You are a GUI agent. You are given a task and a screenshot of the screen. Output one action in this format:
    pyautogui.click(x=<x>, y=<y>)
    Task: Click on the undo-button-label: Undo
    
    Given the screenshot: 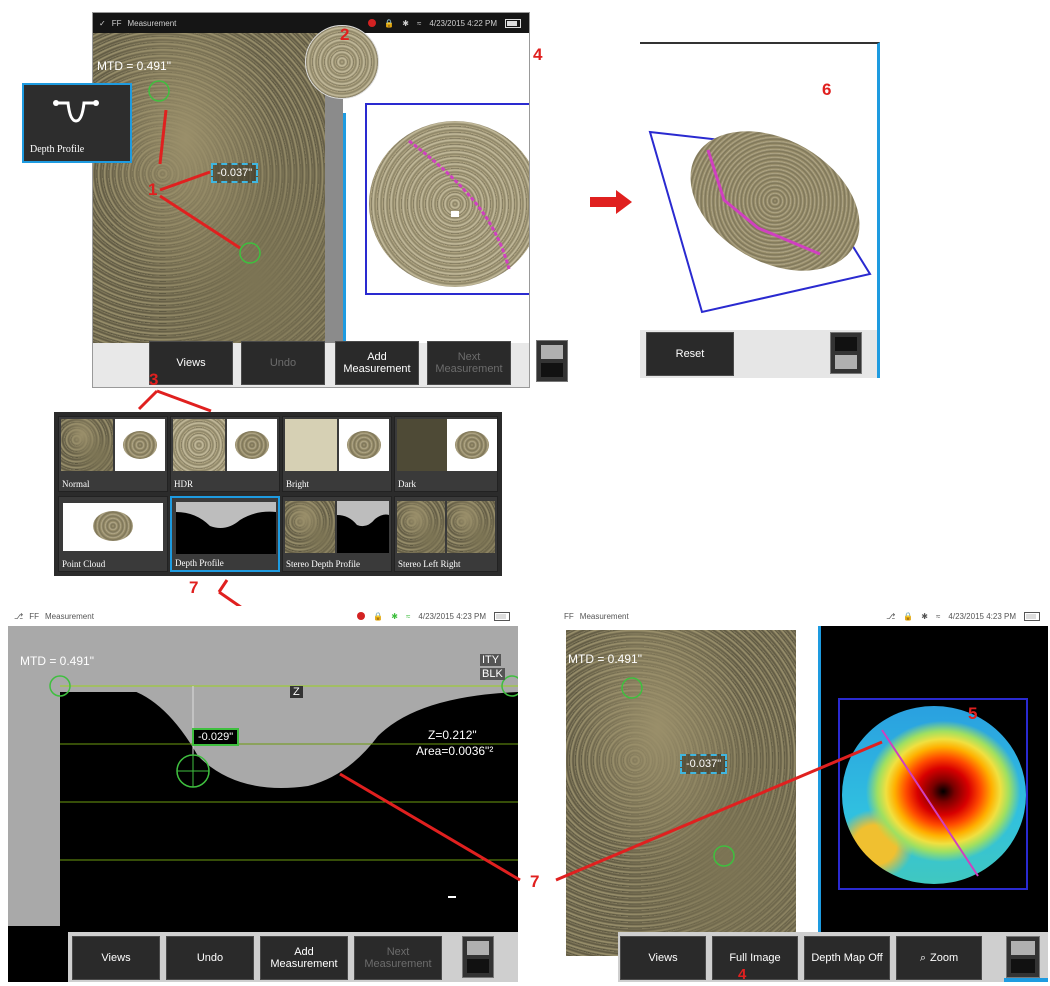 What is the action you would take?
    pyautogui.click(x=283, y=363)
    